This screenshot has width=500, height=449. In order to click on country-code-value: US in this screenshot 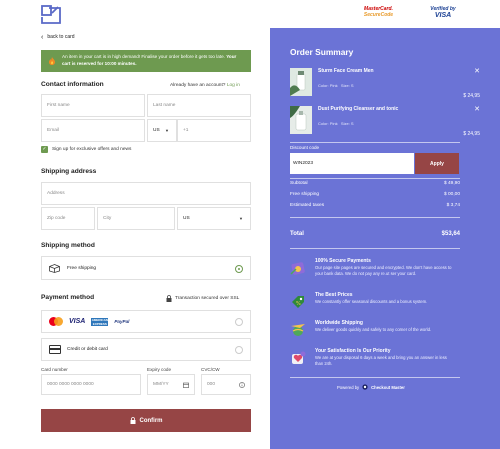, I will do `click(156, 130)`.